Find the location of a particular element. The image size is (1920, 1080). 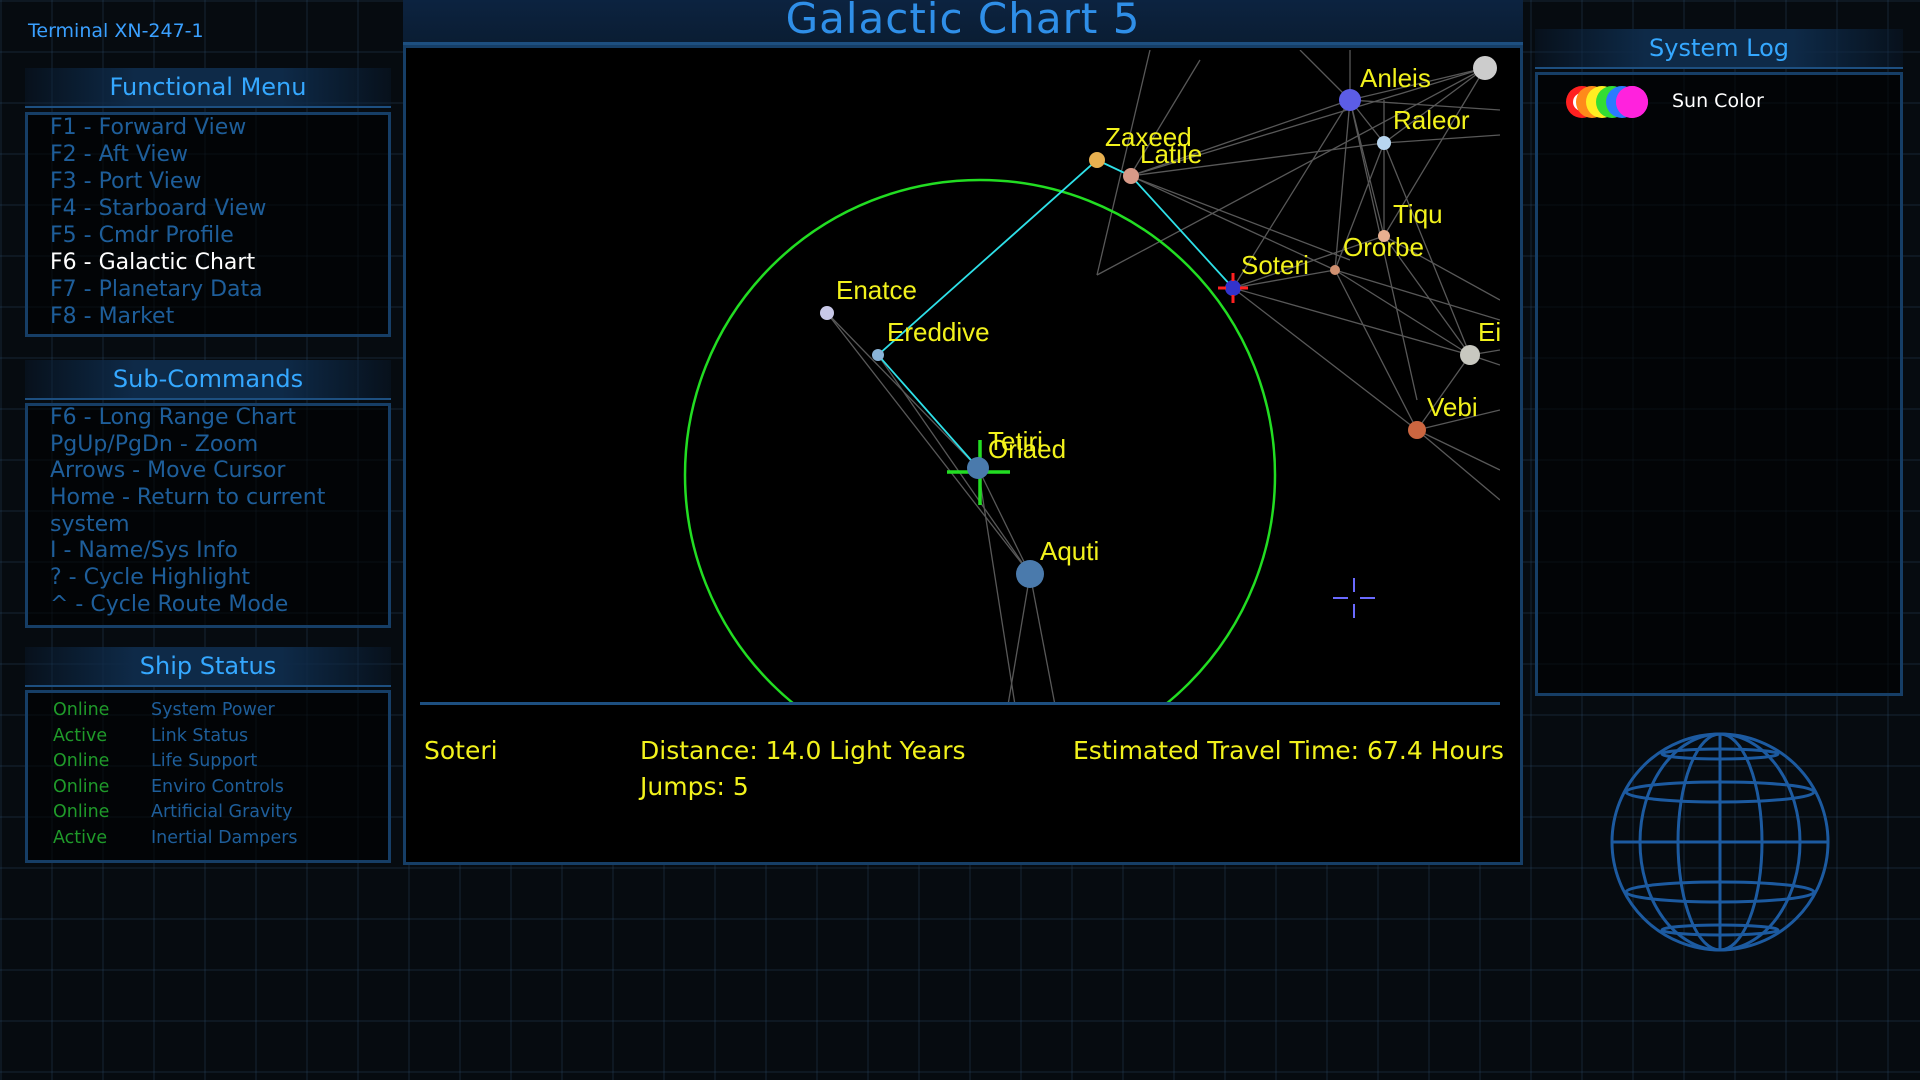

route-path is located at coordinates (1055, 313).